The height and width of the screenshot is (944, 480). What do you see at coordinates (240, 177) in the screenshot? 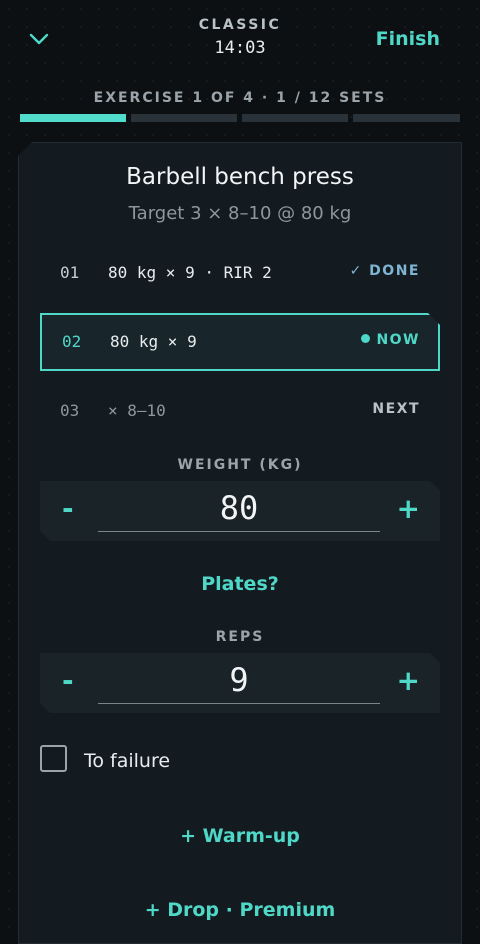
I see `exercise-name: Barbell bench press` at bounding box center [240, 177].